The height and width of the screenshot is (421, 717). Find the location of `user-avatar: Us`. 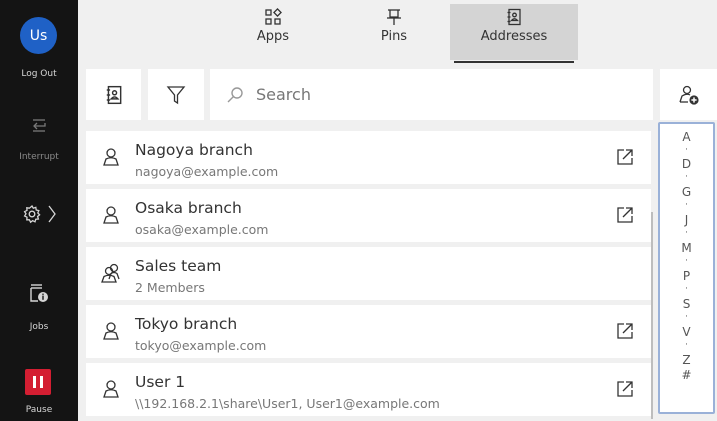

user-avatar: Us is located at coordinates (38, 35).